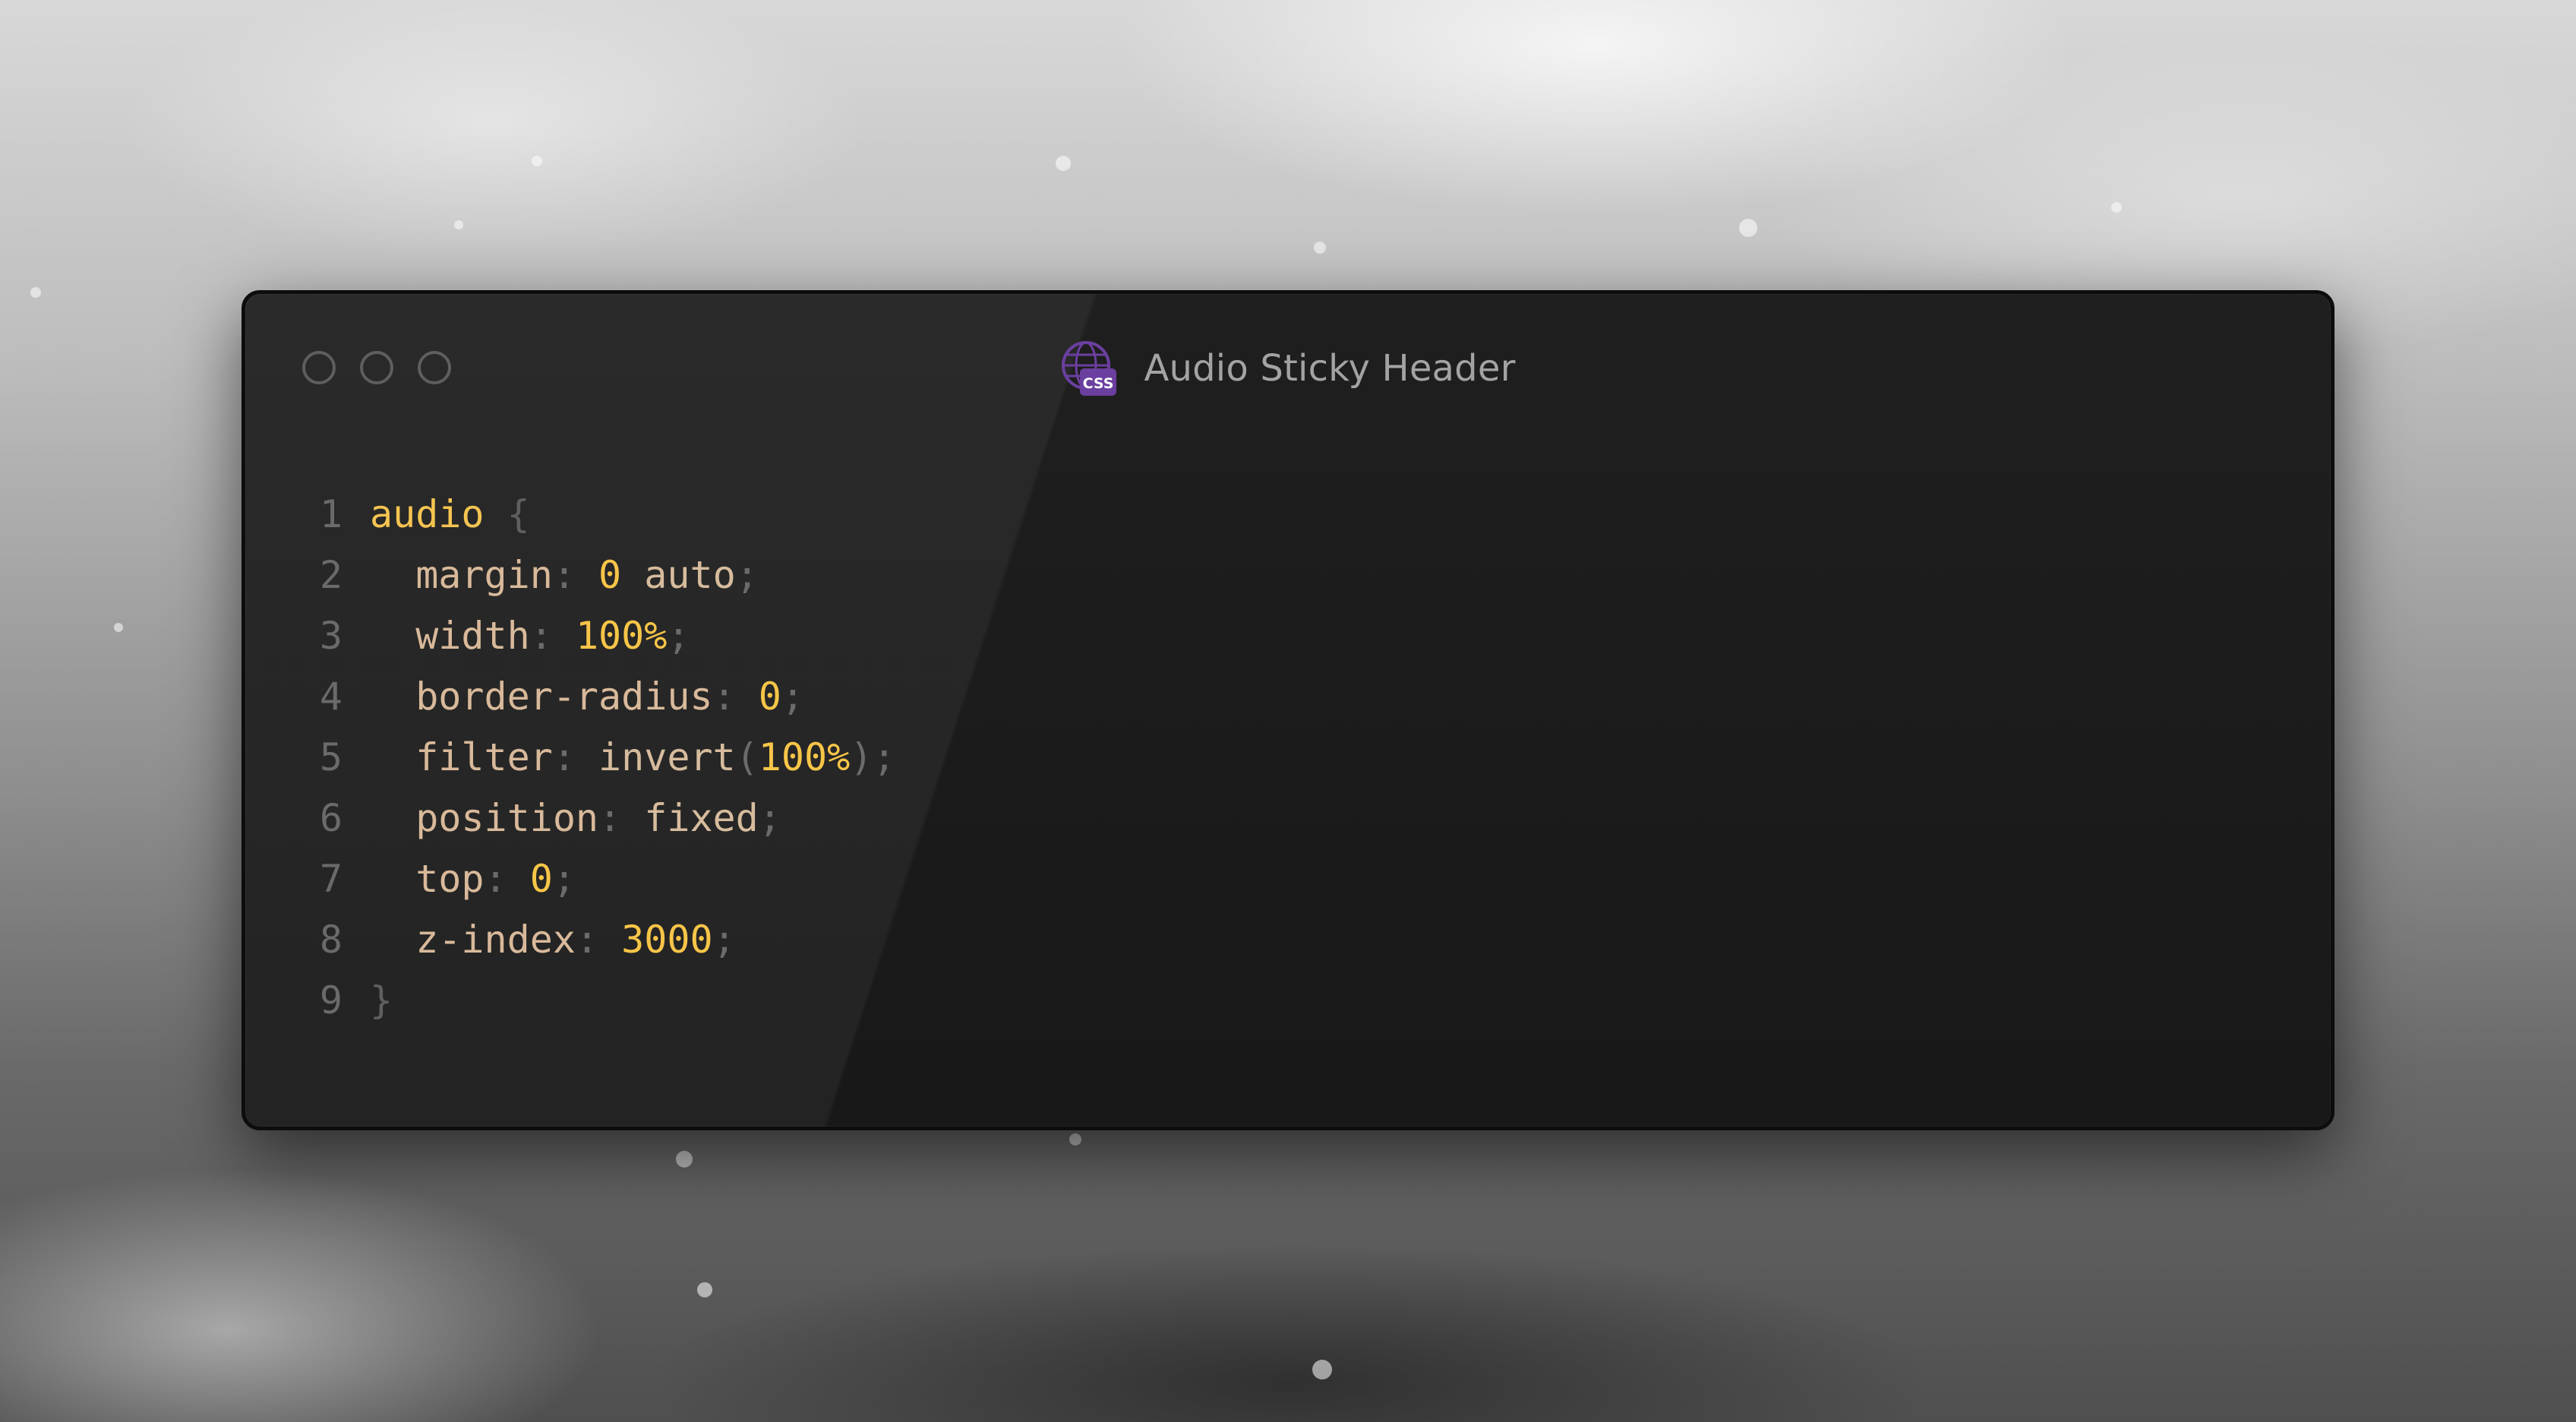 The image size is (2576, 1422). What do you see at coordinates (427, 879) in the screenshot?
I see `code-token: top` at bounding box center [427, 879].